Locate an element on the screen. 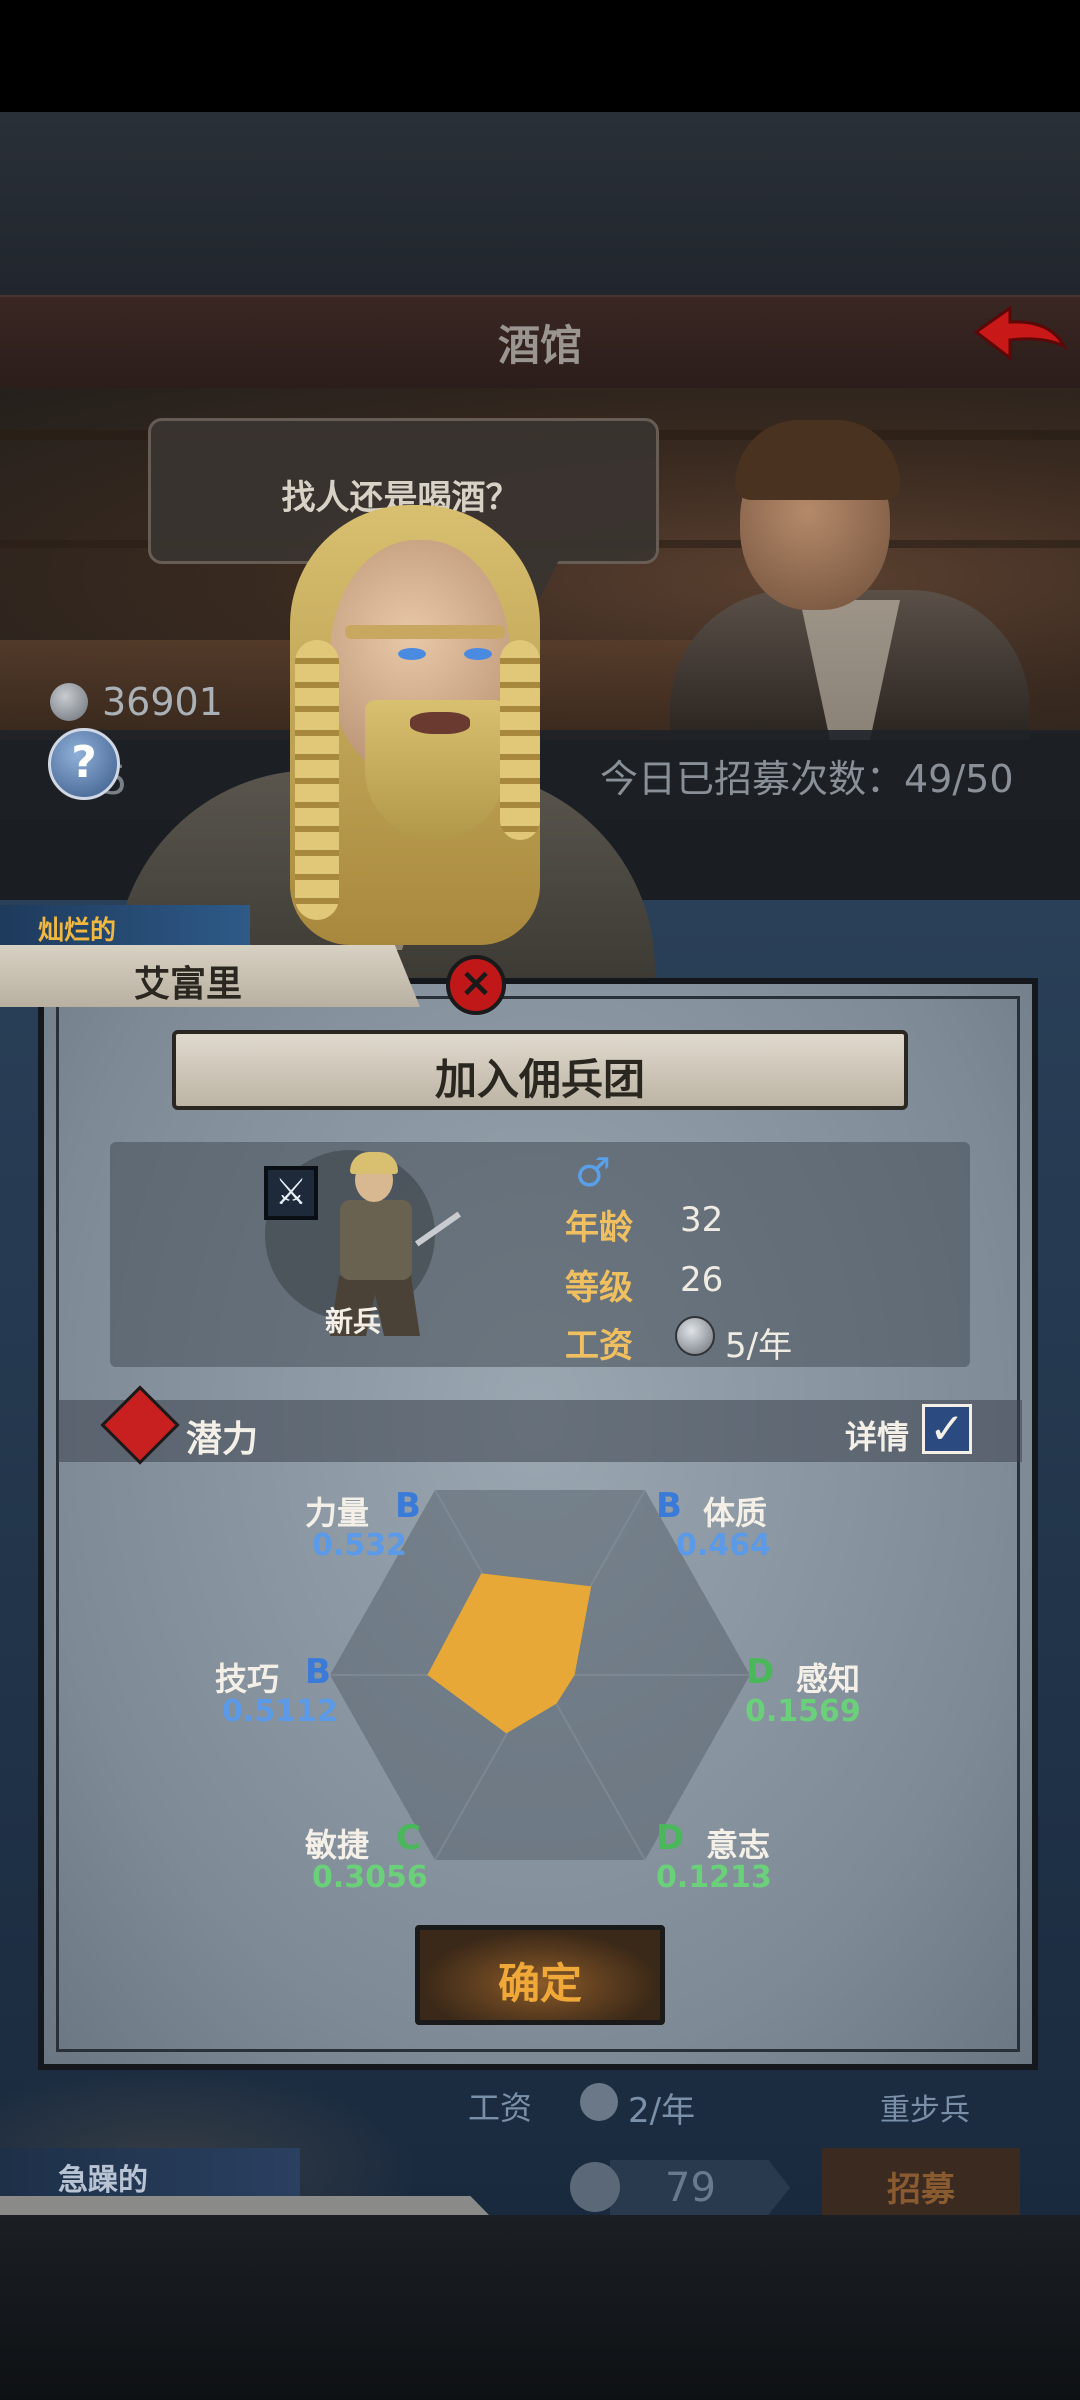 This screenshot has height=2400, width=1080. bg-wage-value: 2/年 is located at coordinates (662, 2111).